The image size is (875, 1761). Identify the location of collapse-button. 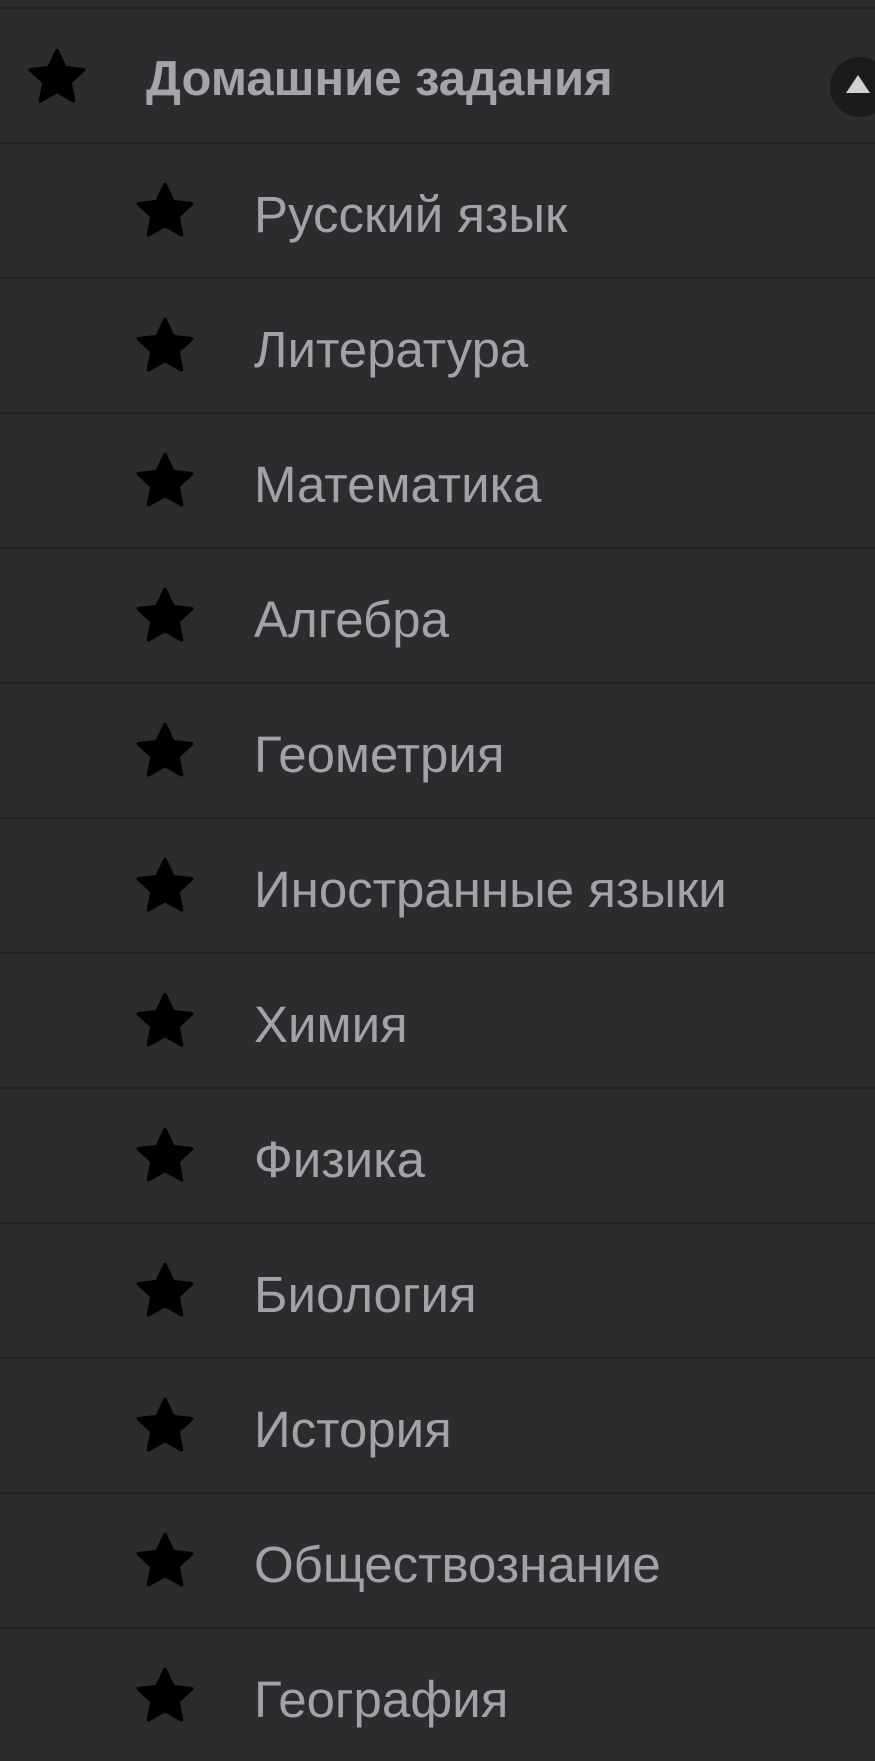
(852, 87).